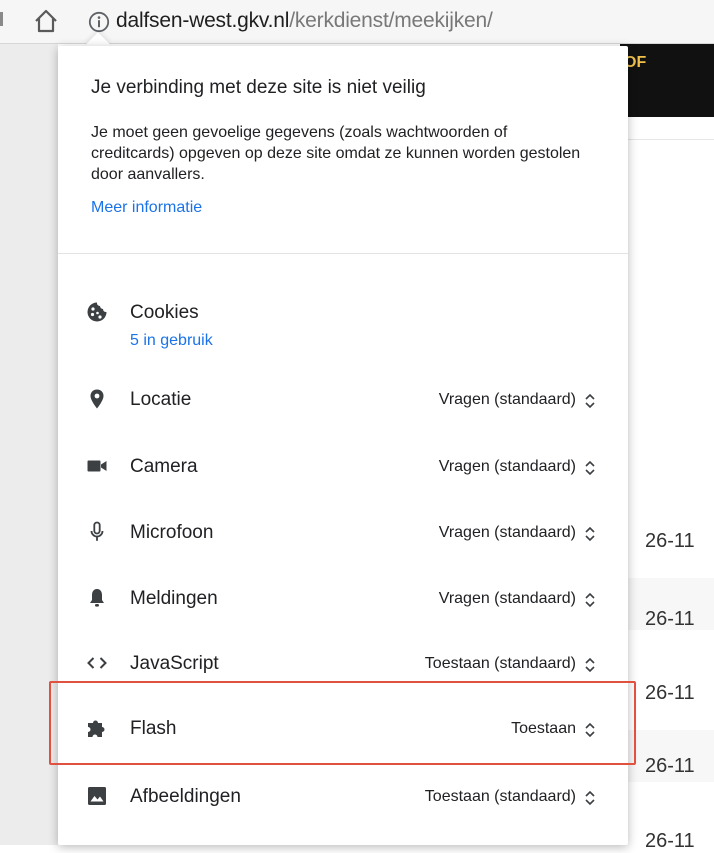  I want to click on permission-label: Camera, so click(164, 466).